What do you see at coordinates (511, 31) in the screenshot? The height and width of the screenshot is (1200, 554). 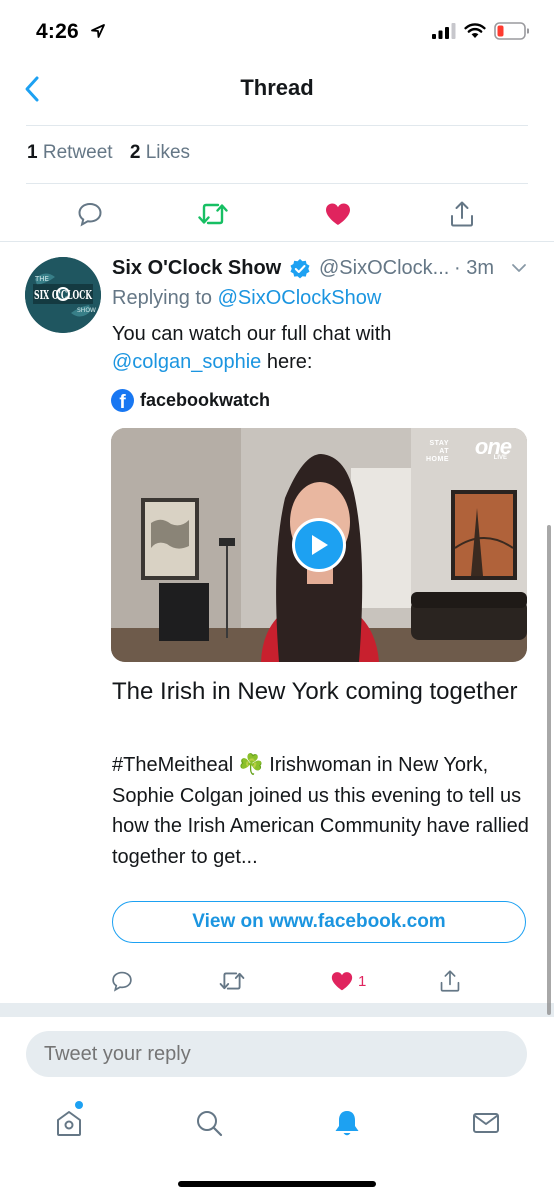 I see `battery-low-icon` at bounding box center [511, 31].